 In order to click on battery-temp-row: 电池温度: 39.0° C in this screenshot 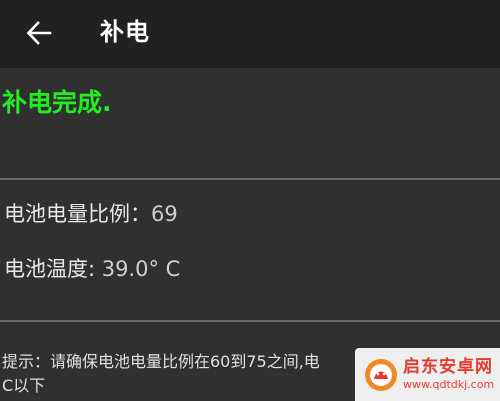, I will do `click(92, 269)`.